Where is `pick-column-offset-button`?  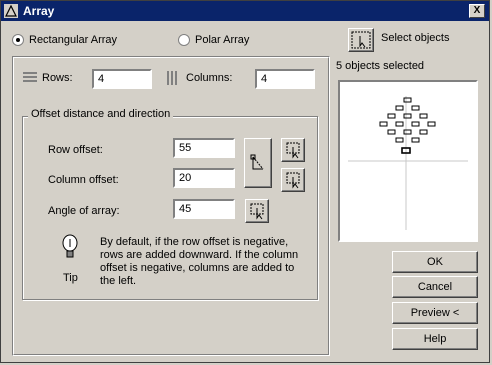 pick-column-offset-button is located at coordinates (293, 180).